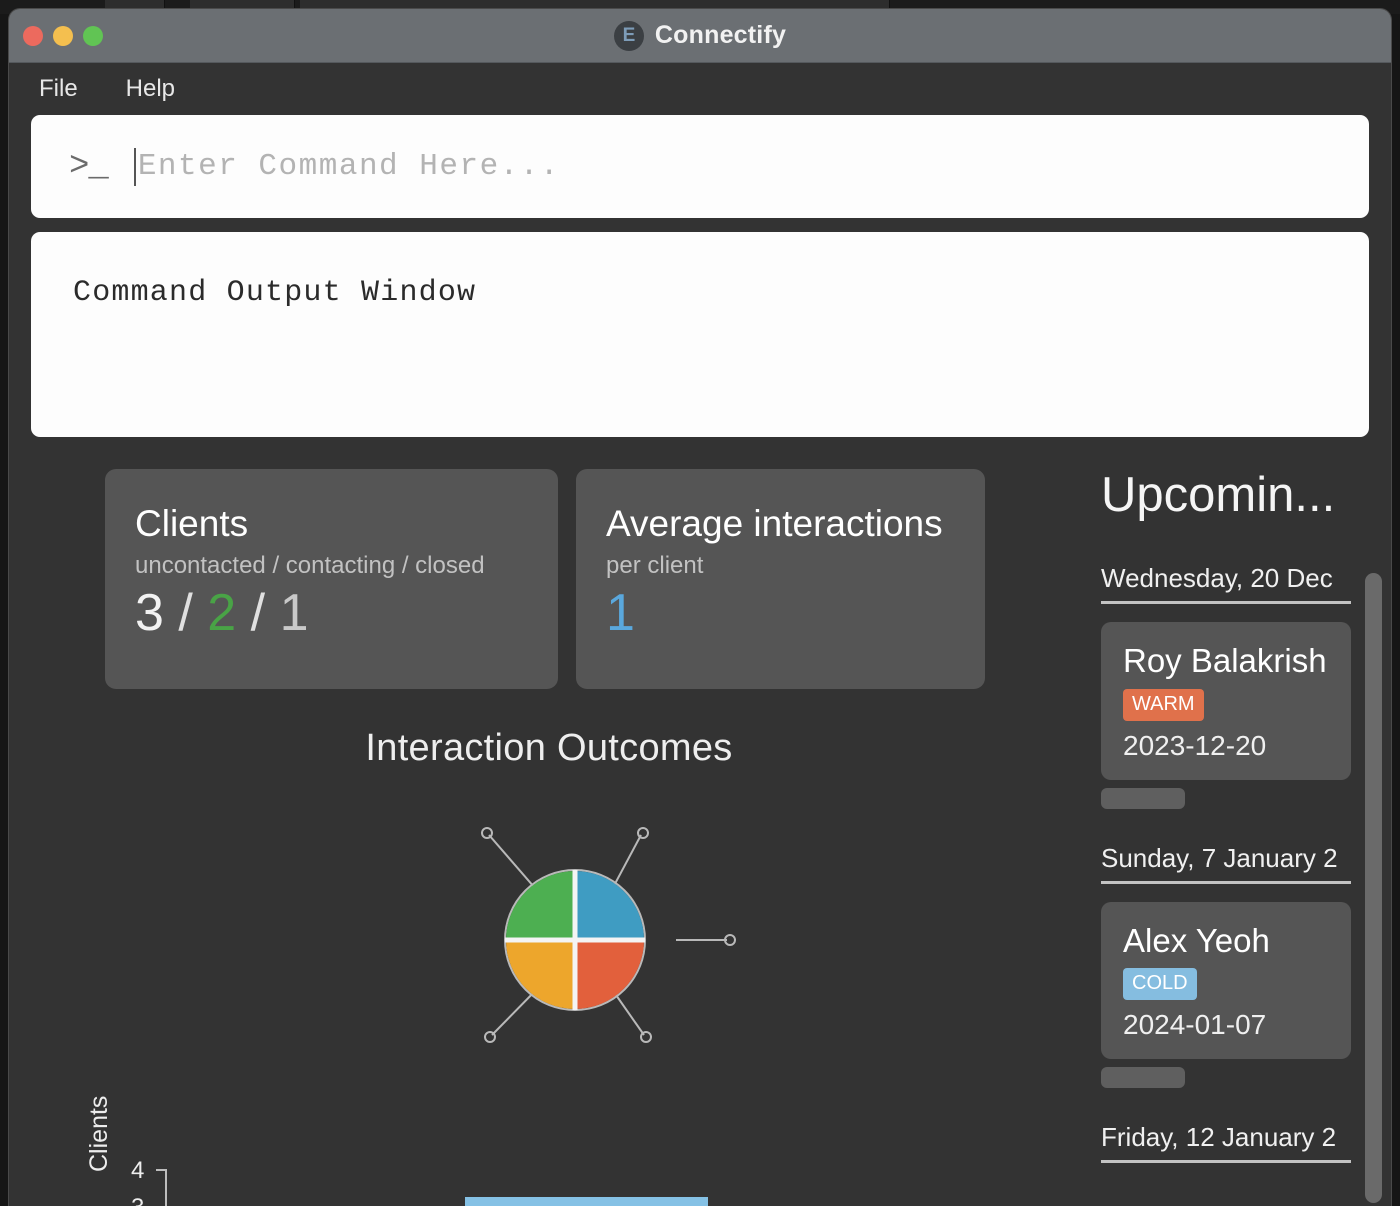 This screenshot has height=1206, width=1400. I want to click on clients-card-subtitle: uncontacted / contacting / closed, so click(310, 565).